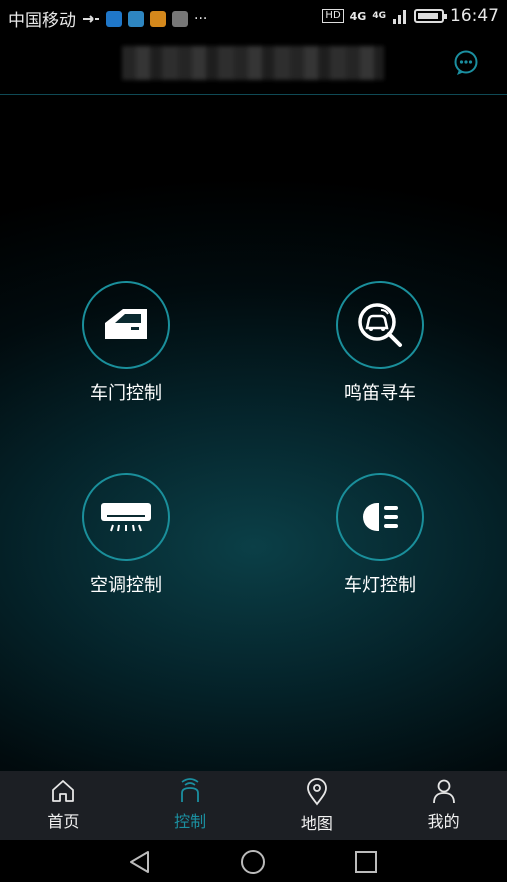 Image resolution: width=507 pixels, height=882 pixels. Describe the element at coordinates (380, 585) in the screenshot. I see `light-control-label: 车灯控制` at that location.